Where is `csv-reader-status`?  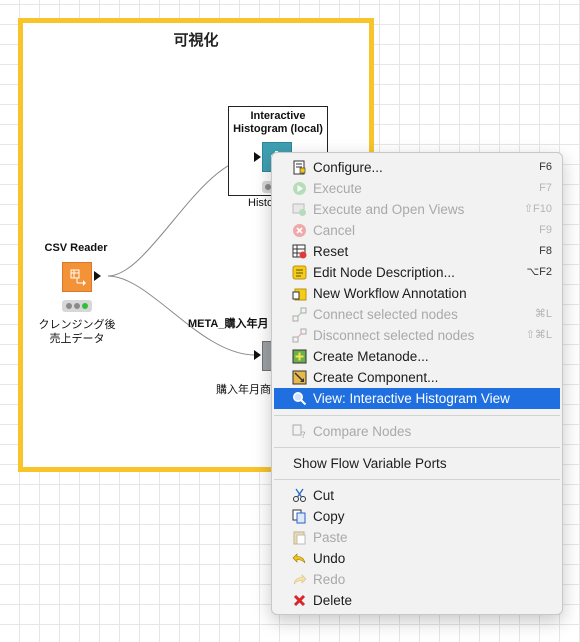 csv-reader-status is located at coordinates (77, 306).